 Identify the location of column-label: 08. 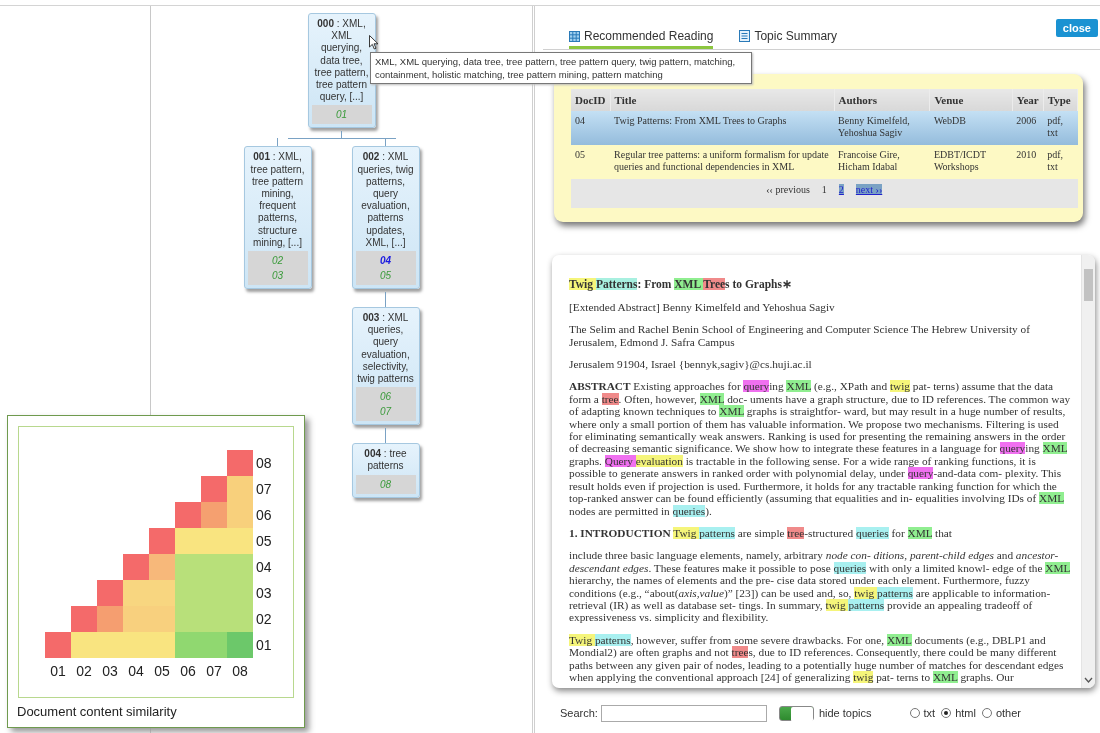
(240, 671).